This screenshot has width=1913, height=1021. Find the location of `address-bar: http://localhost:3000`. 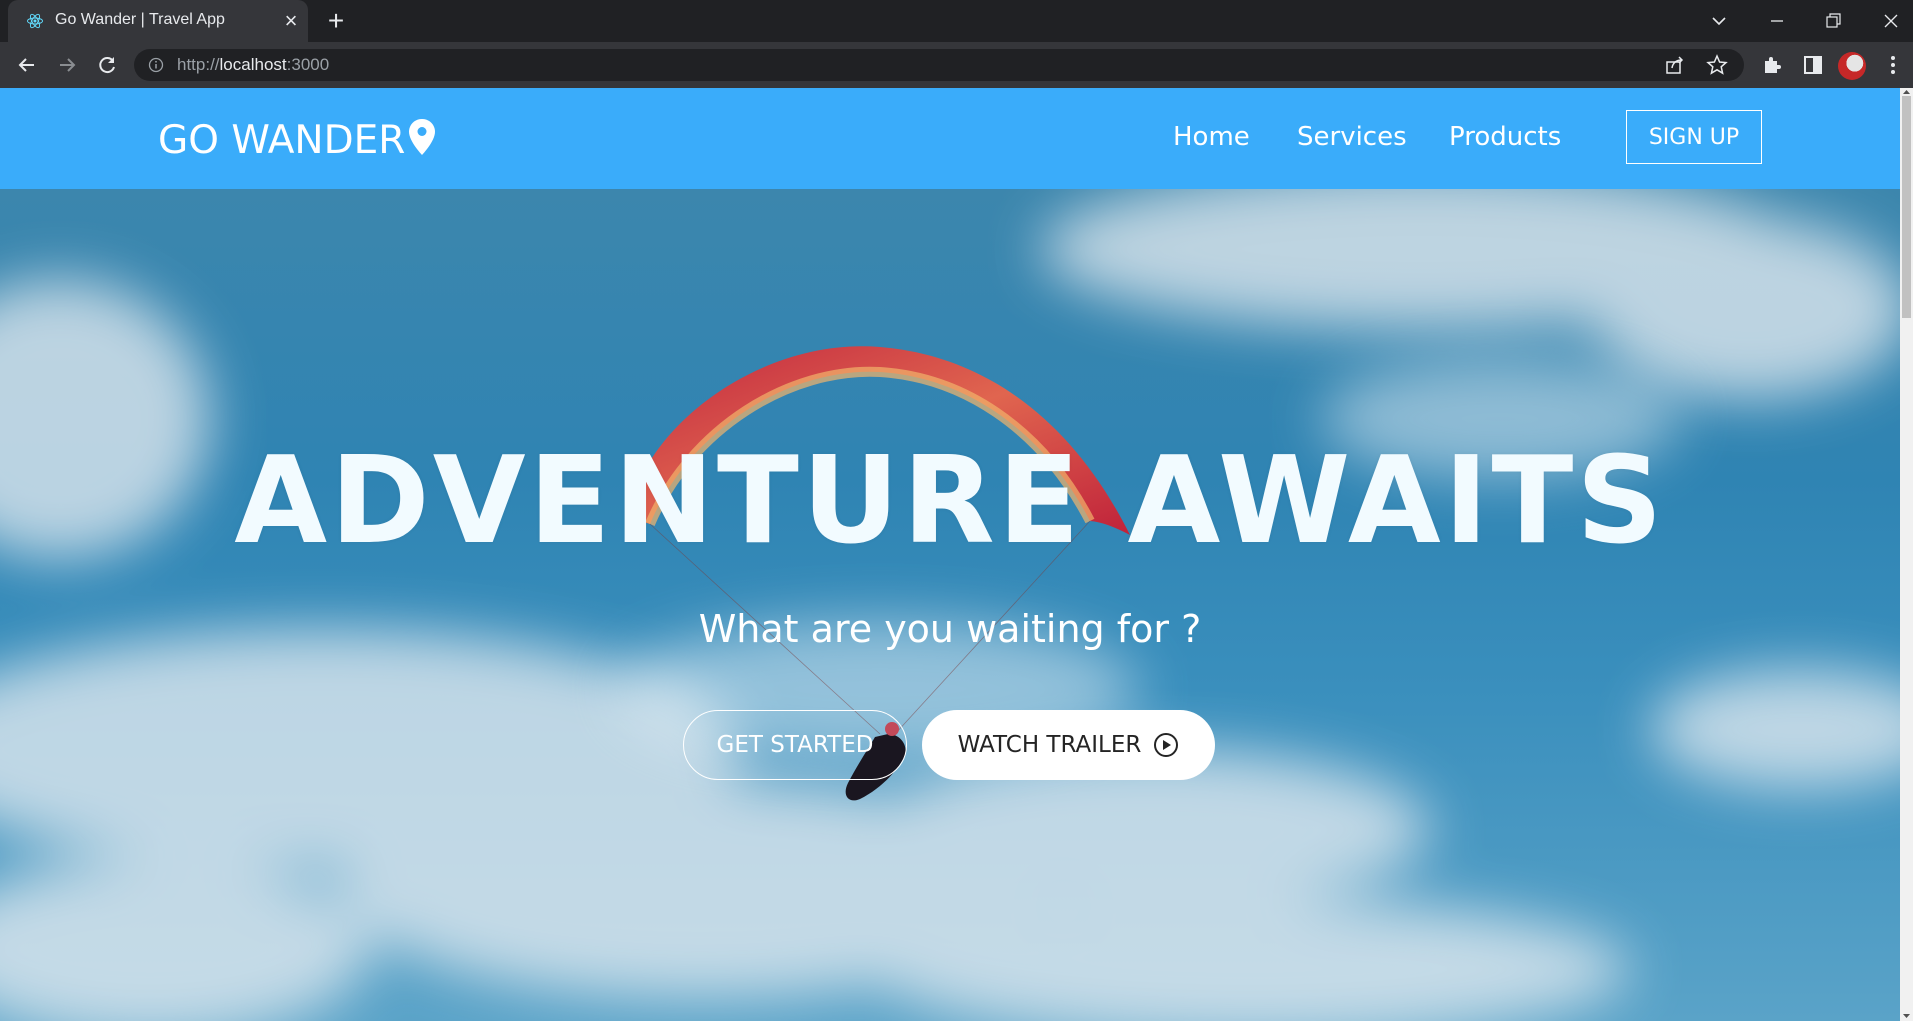

address-bar: http://localhost:3000 is located at coordinates (939, 65).